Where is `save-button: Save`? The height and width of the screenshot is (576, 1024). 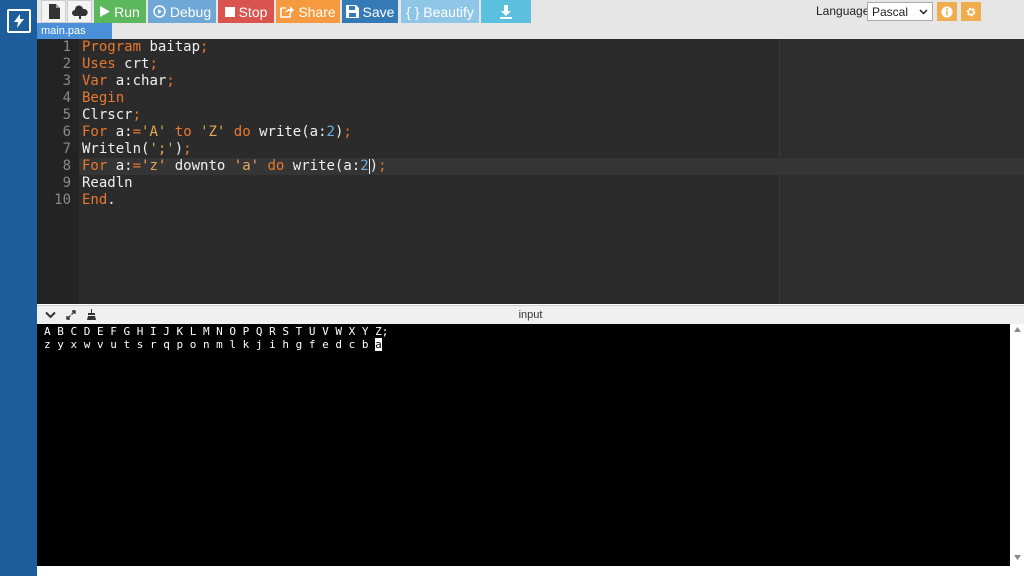 save-button: Save is located at coordinates (370, 11).